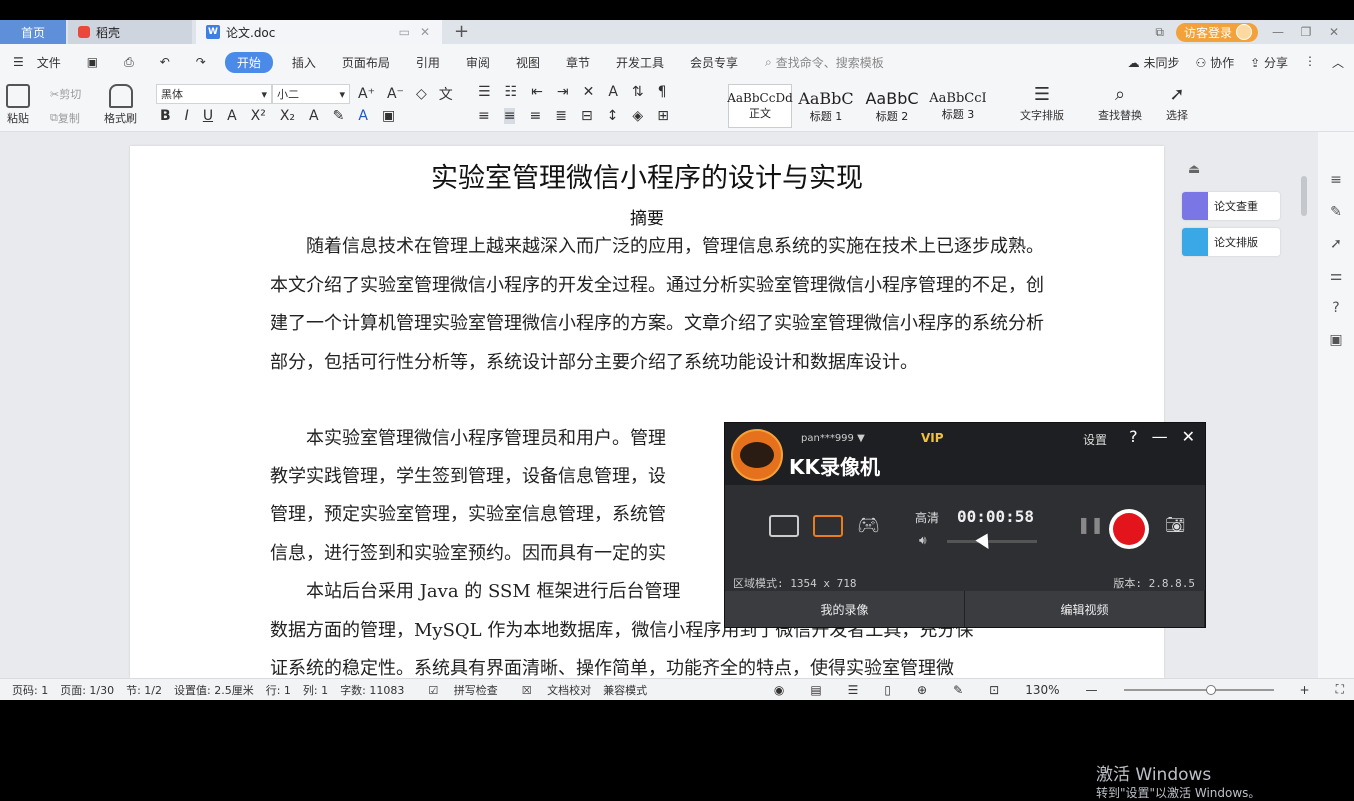  I want to click on fullscreen-icon: ⛶, so click(1340, 689).